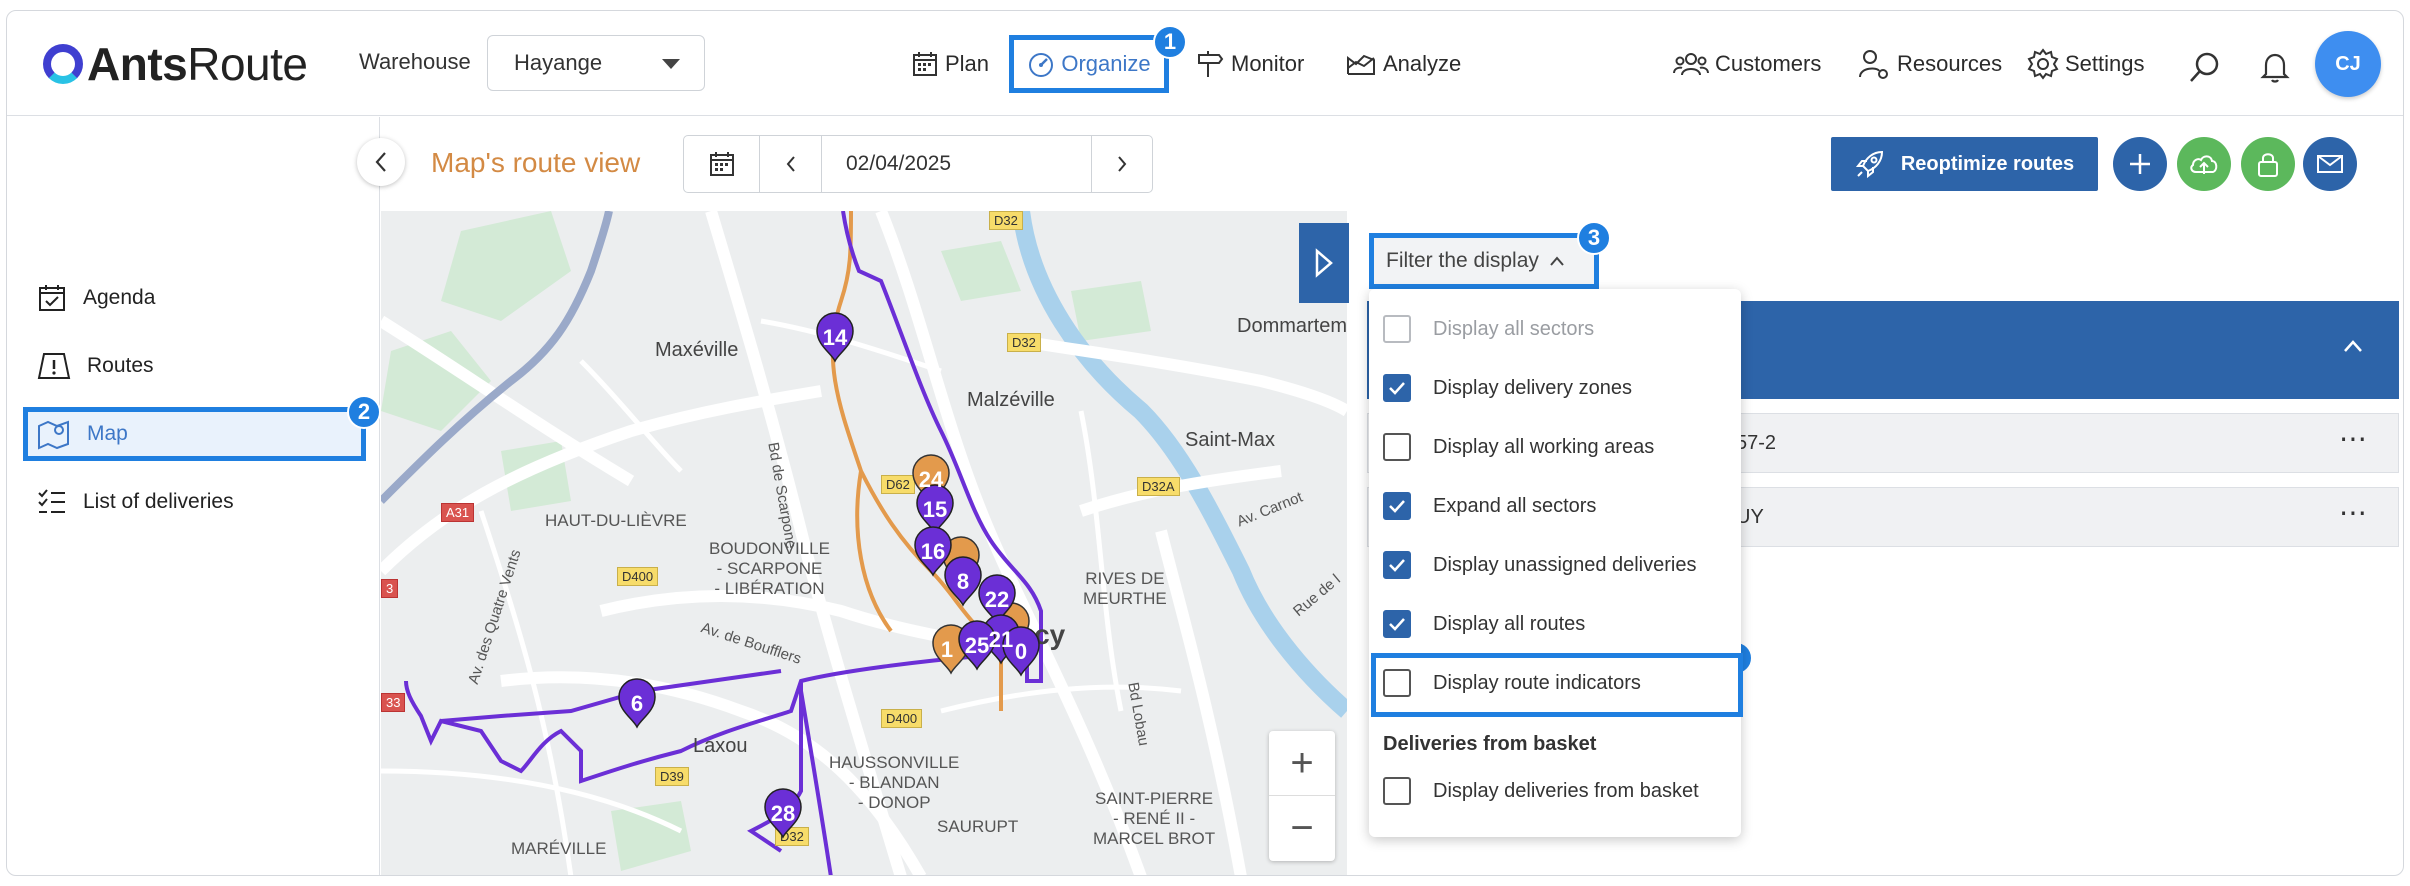 This screenshot has width=2410, height=886. What do you see at coordinates (1950, 63) in the screenshot?
I see `nav-resources-label: Resources` at bounding box center [1950, 63].